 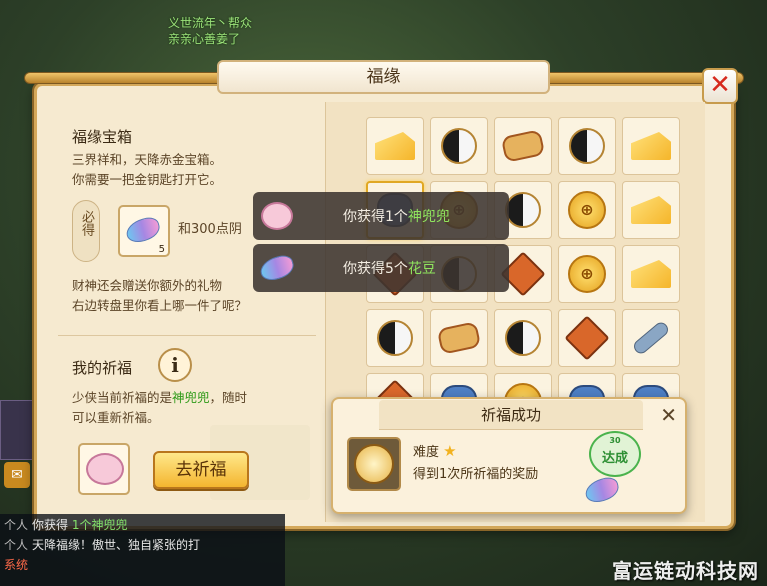 I want to click on chat-line: 系统, so click(x=18, y=564).